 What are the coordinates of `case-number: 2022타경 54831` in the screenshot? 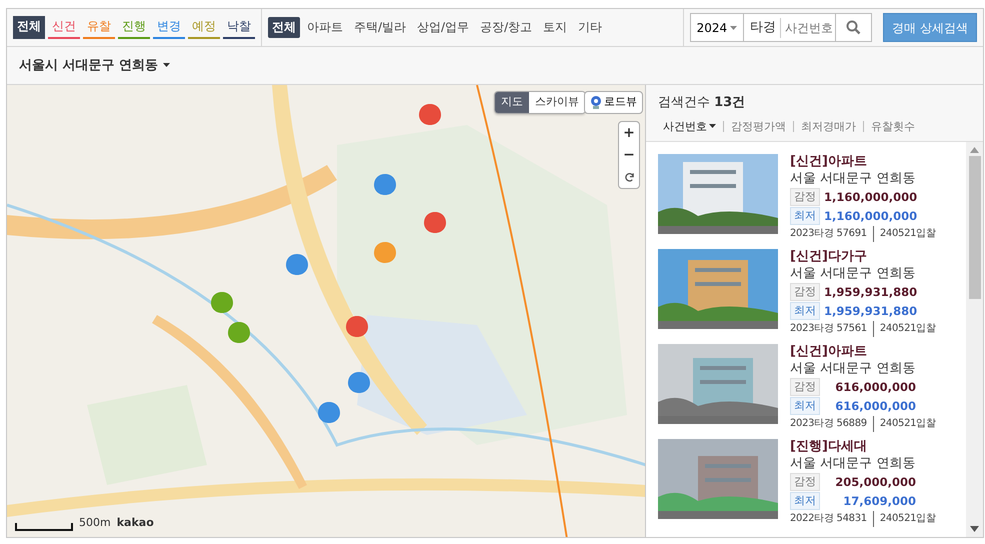 It's located at (828, 519).